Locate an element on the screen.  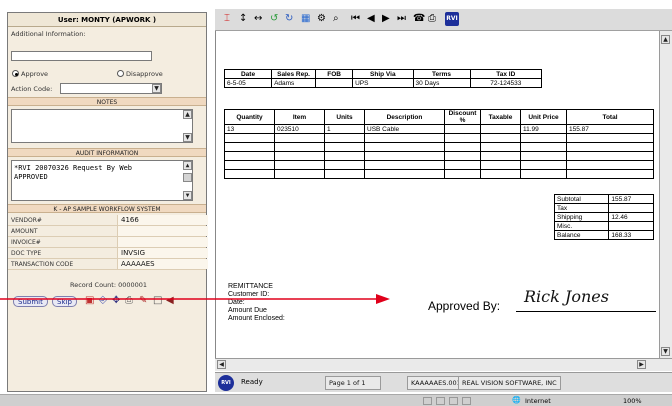
audit-line-1: *RVI 20070326 Request By Web is located at coordinates (73, 168).